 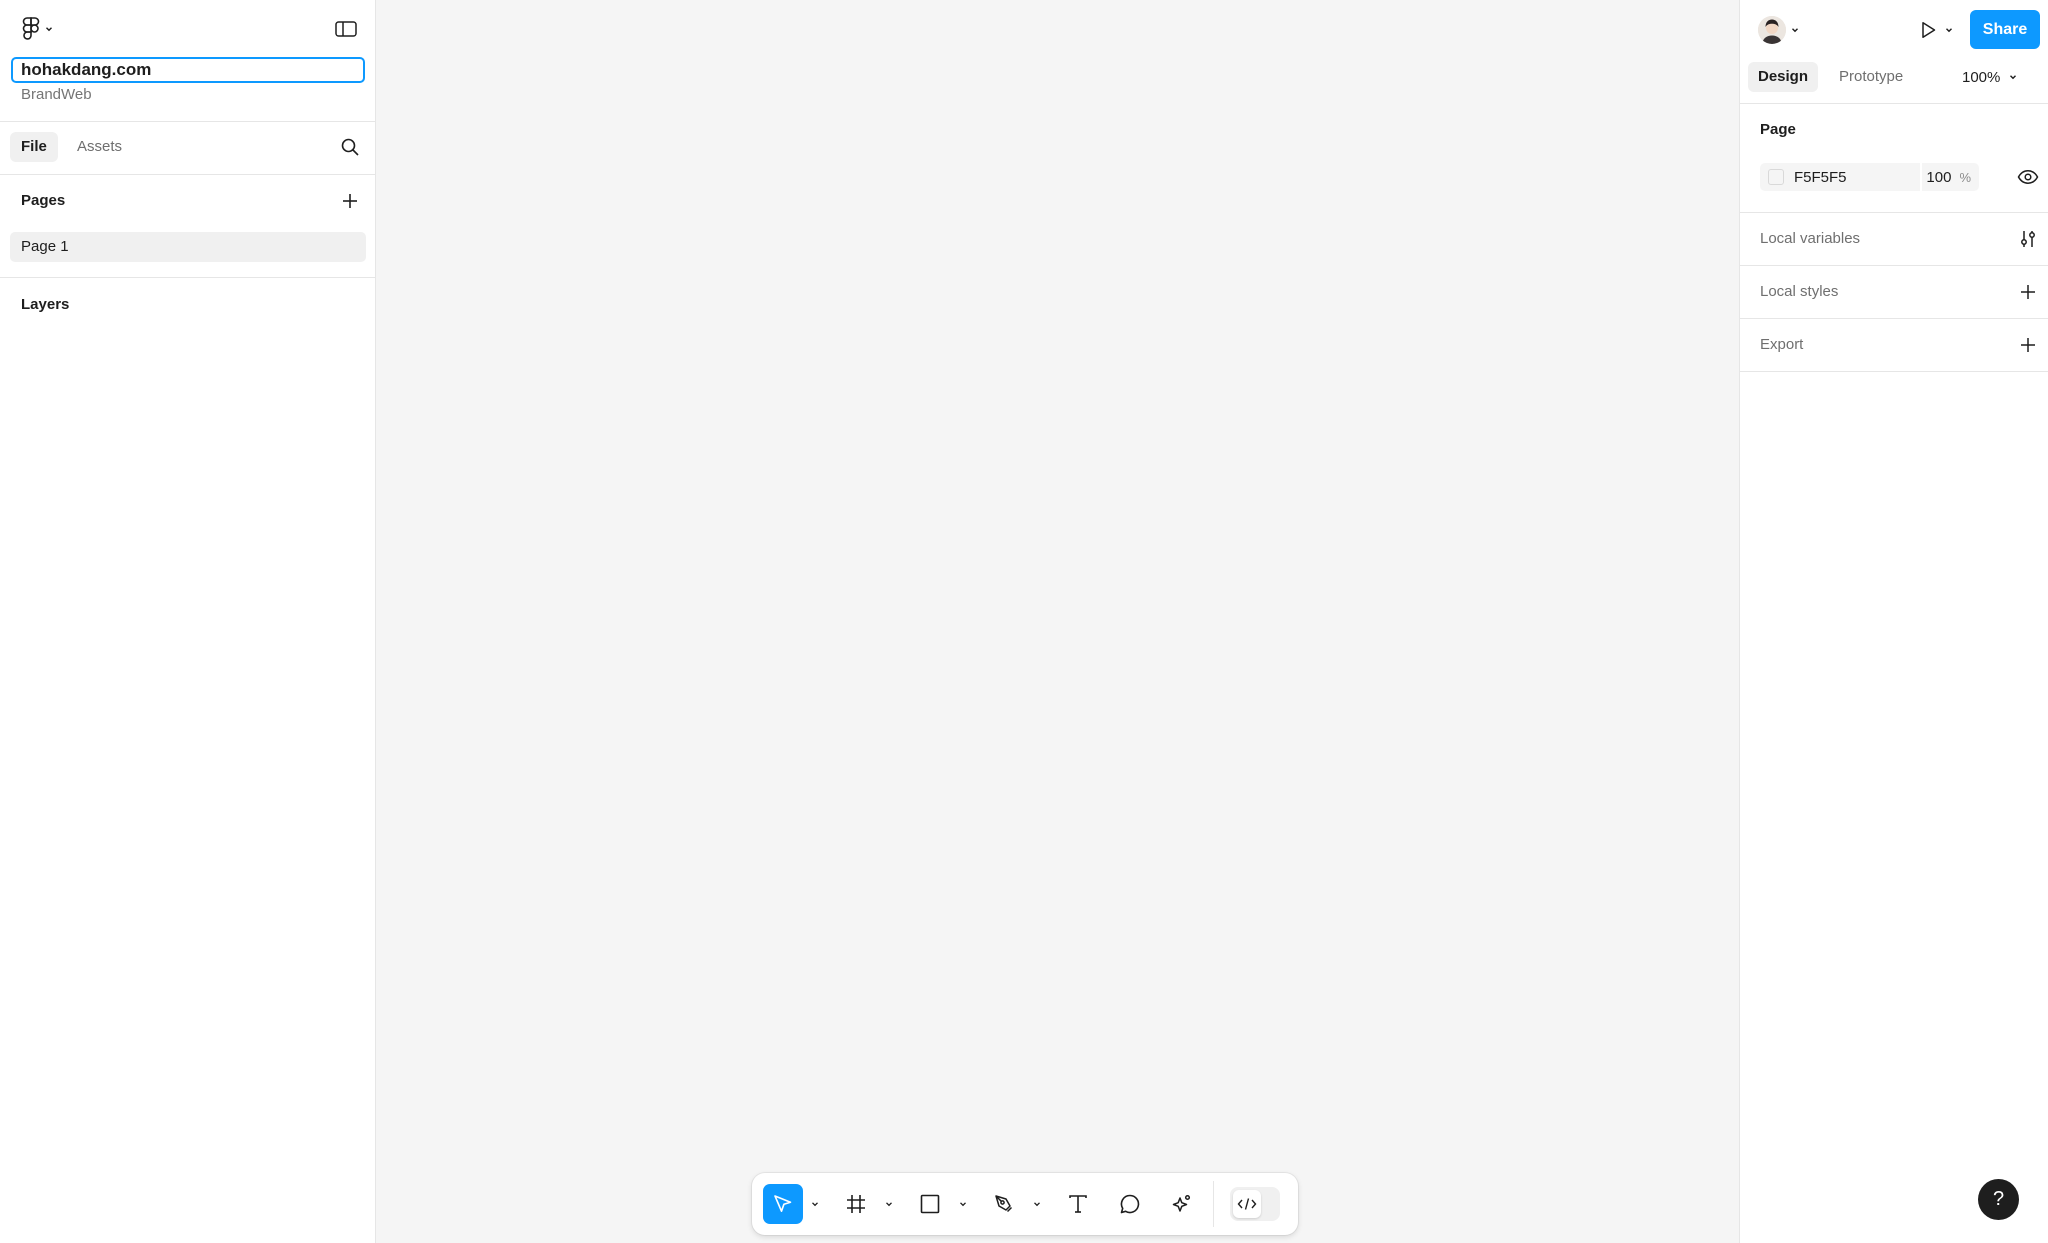 What do you see at coordinates (43, 200) in the screenshot?
I see `pages-section-title: Pages` at bounding box center [43, 200].